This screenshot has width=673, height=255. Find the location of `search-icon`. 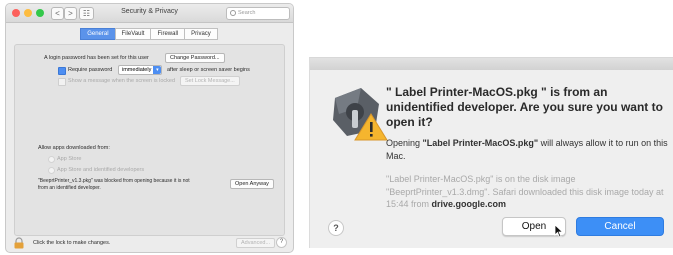

search-icon is located at coordinates (233, 13).